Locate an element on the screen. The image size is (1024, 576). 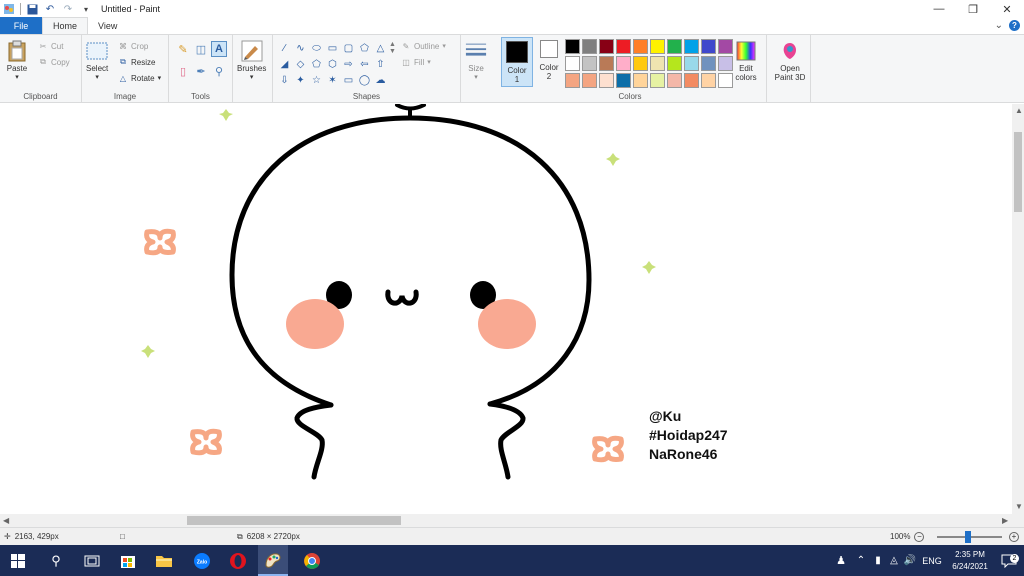
left-arrow-shape-icon: ⇦ is located at coordinates (364, 64).